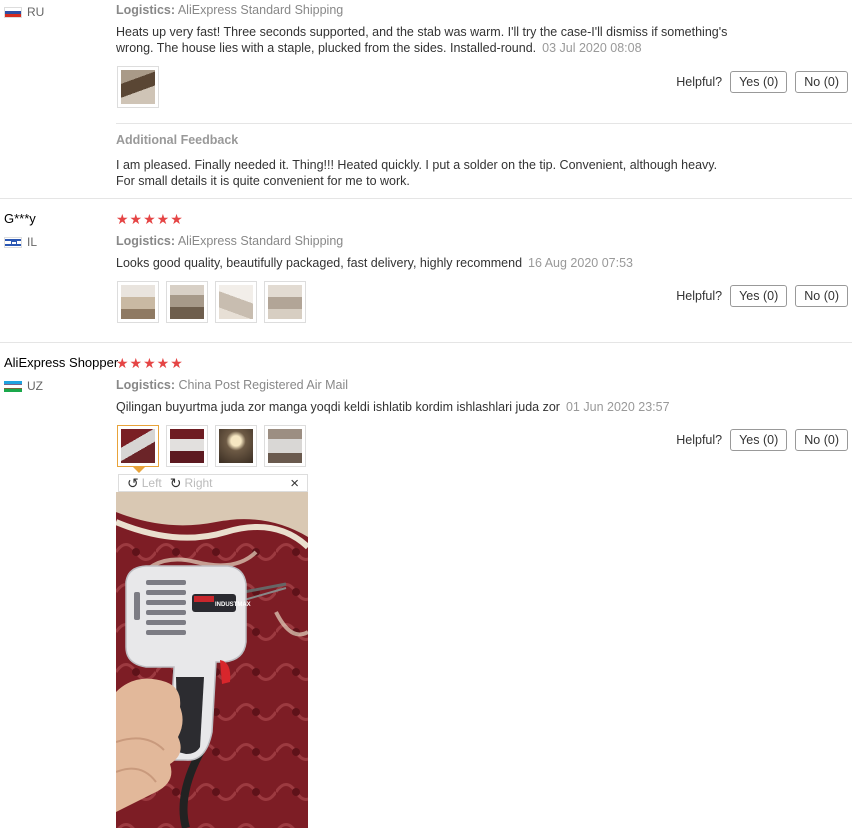 Image resolution: width=860 pixels, height=828 pixels. What do you see at coordinates (191, 483) in the screenshot?
I see `rotate-right-button: ↻ Right` at bounding box center [191, 483].